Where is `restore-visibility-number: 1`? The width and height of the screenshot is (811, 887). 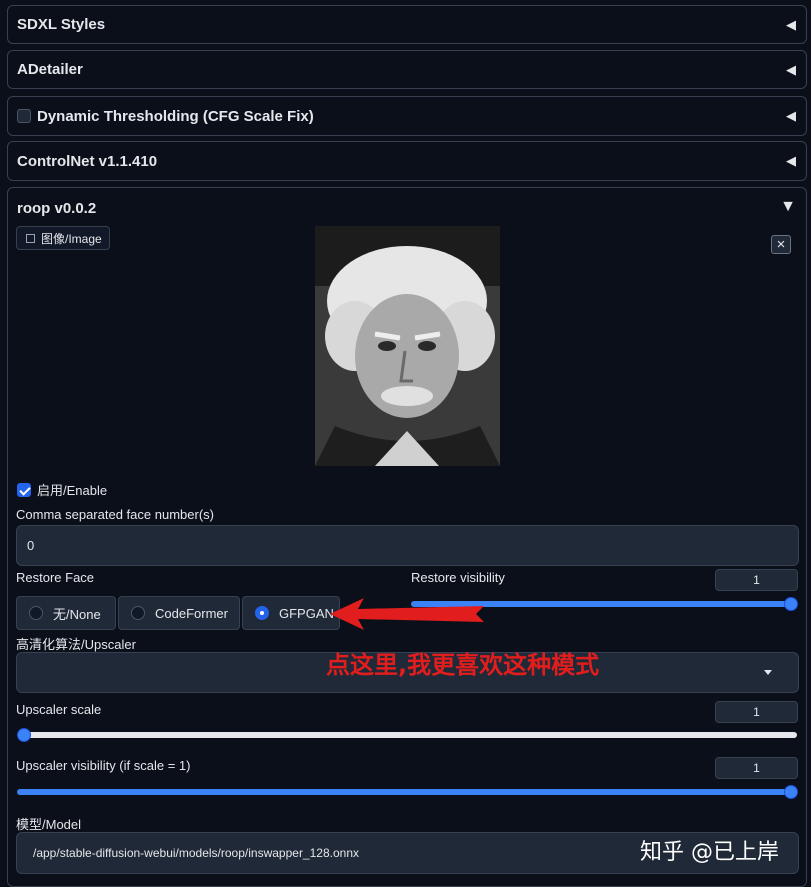
restore-visibility-number: 1 is located at coordinates (756, 580).